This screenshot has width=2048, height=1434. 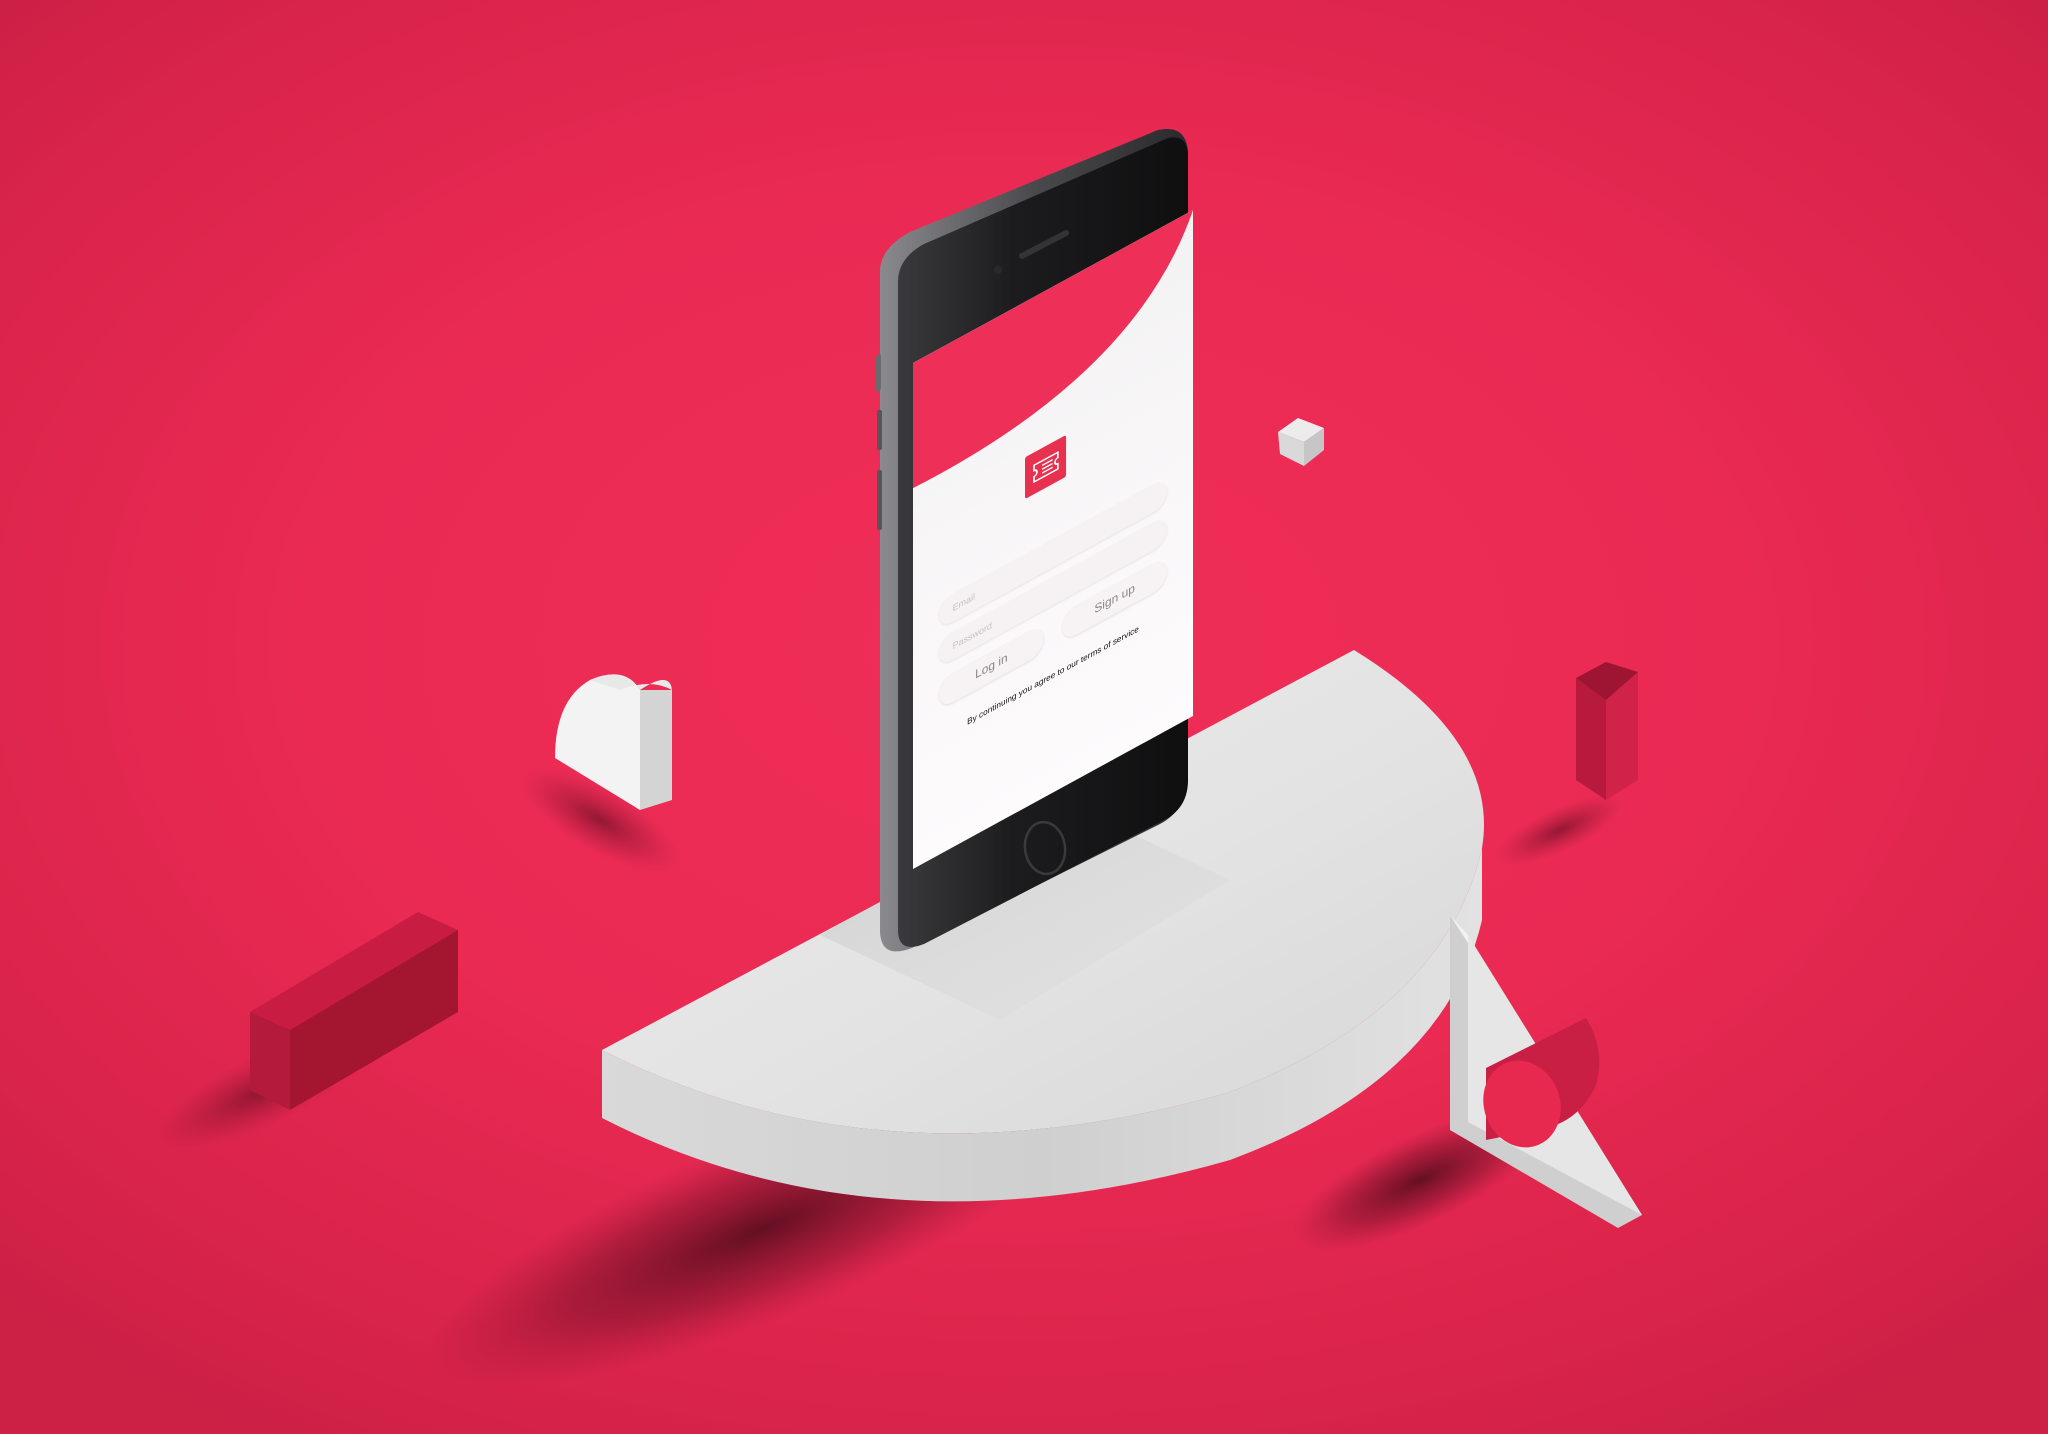 What do you see at coordinates (998, 270) in the screenshot?
I see `front-camera` at bounding box center [998, 270].